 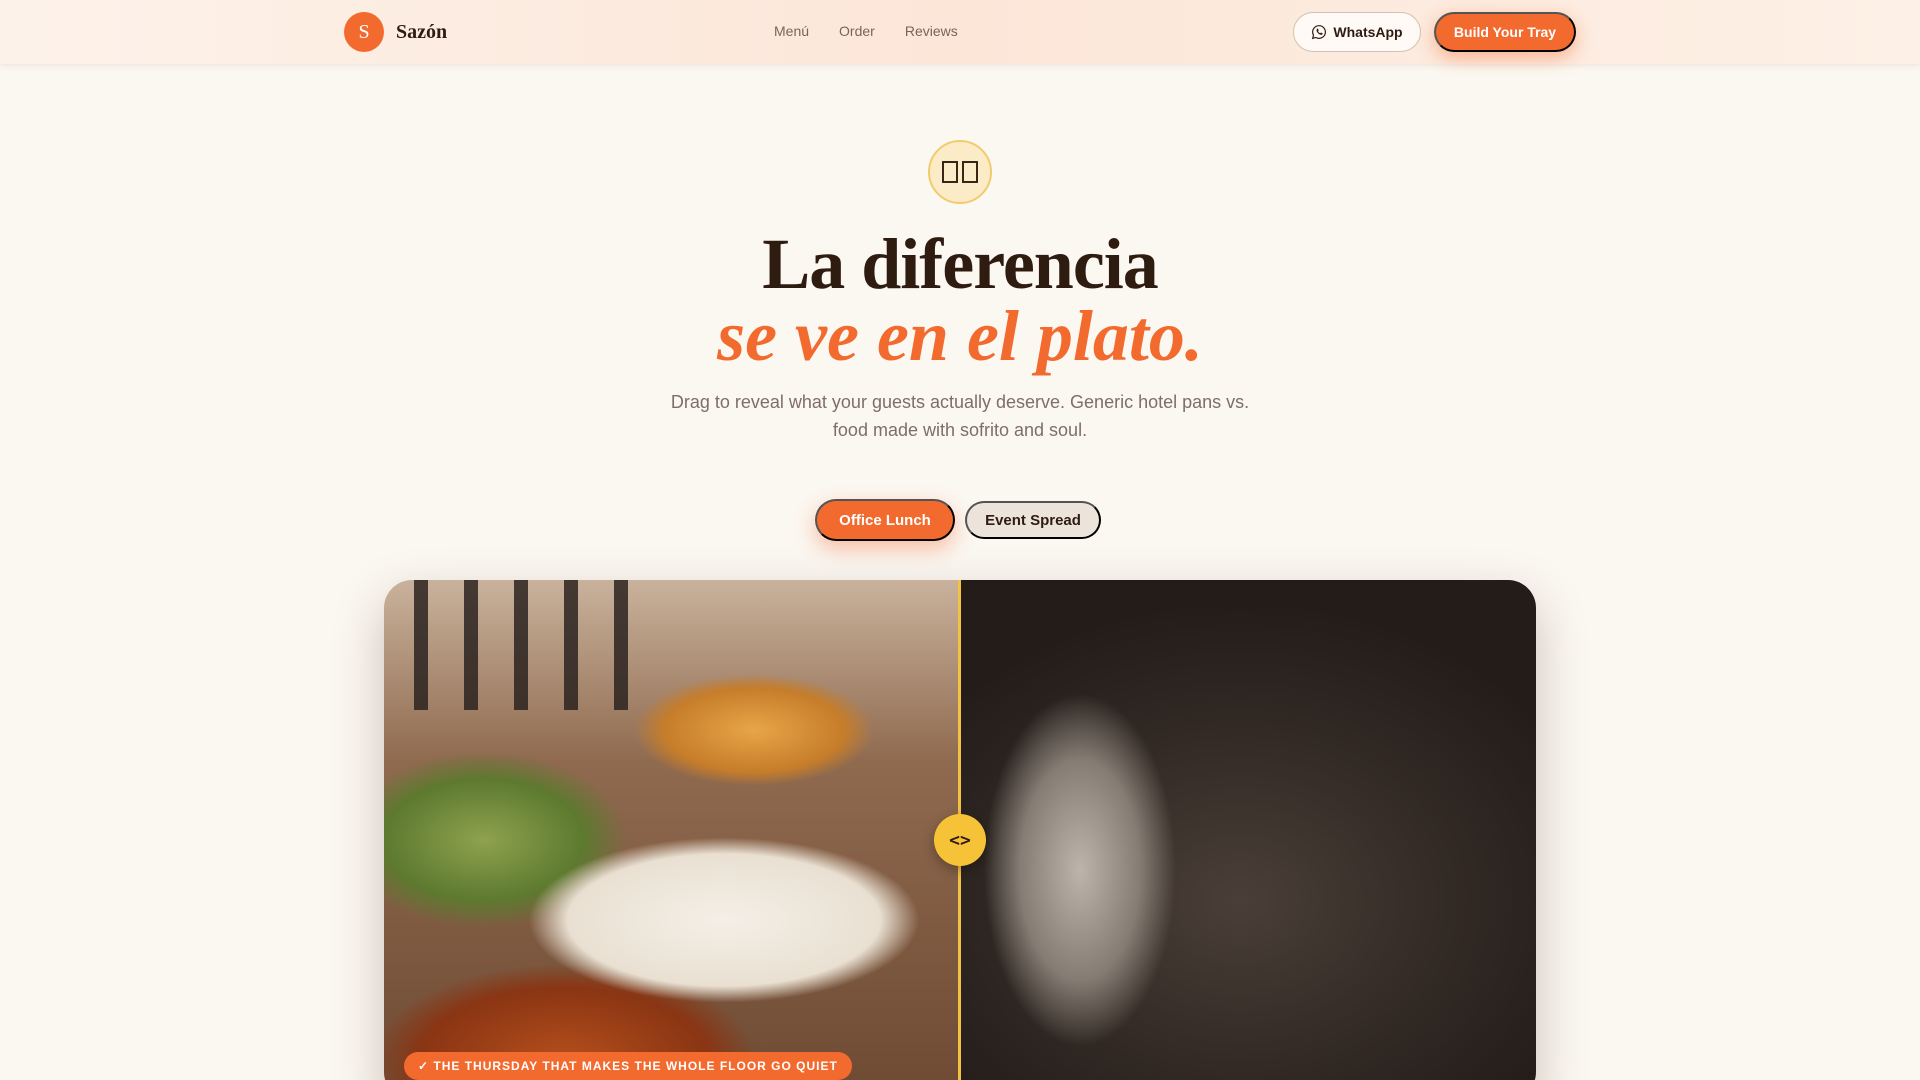 What do you see at coordinates (791, 31) in the screenshot?
I see `nav-link-menu: Menú` at bounding box center [791, 31].